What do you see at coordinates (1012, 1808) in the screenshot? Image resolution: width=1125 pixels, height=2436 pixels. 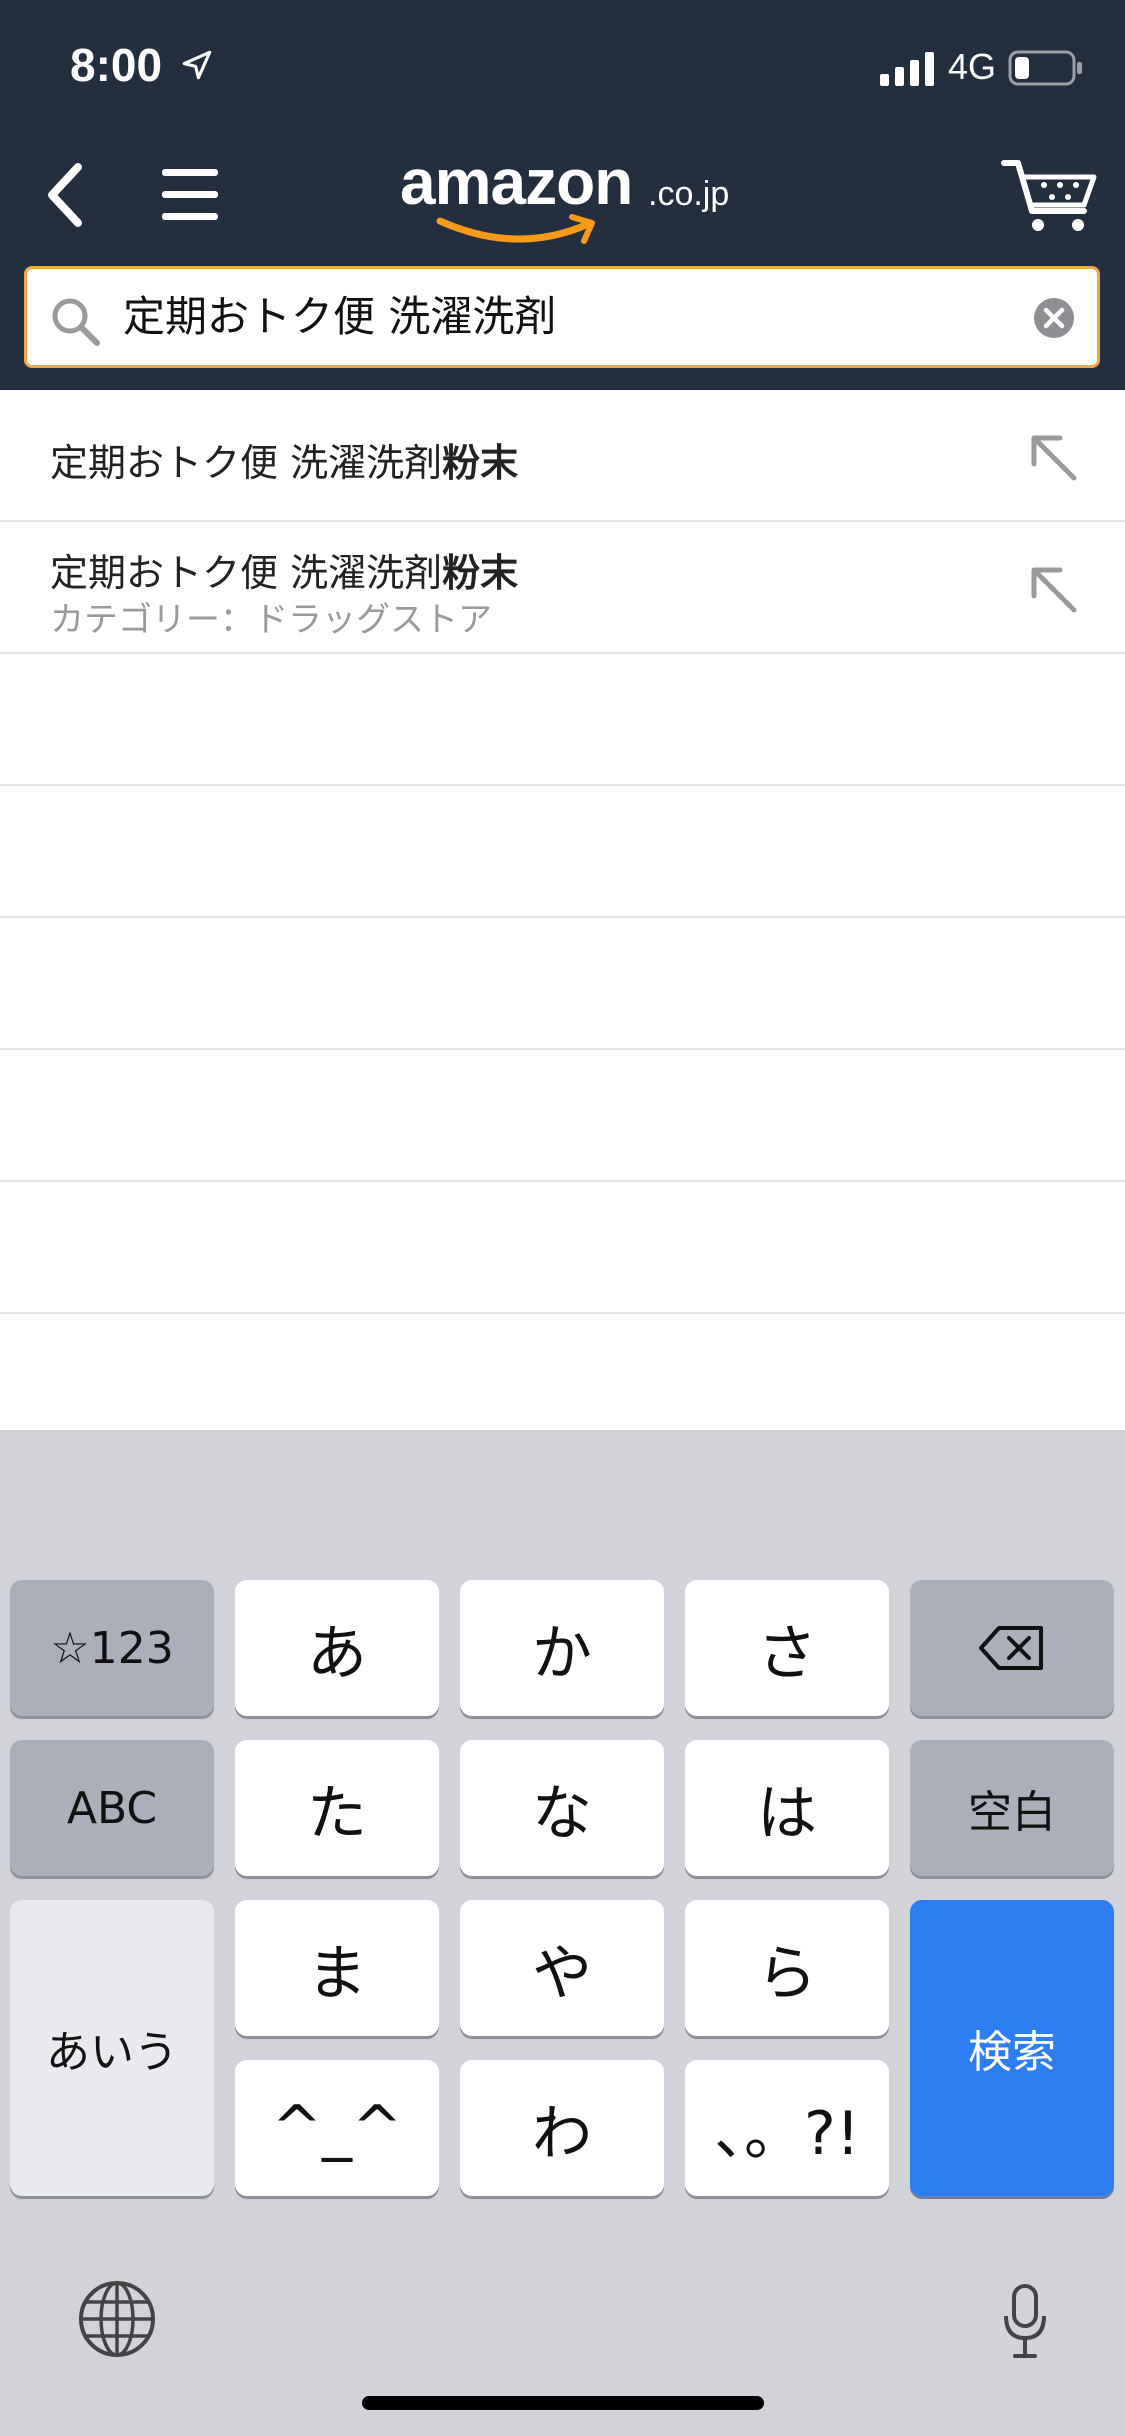 I see `key-space: 空白` at bounding box center [1012, 1808].